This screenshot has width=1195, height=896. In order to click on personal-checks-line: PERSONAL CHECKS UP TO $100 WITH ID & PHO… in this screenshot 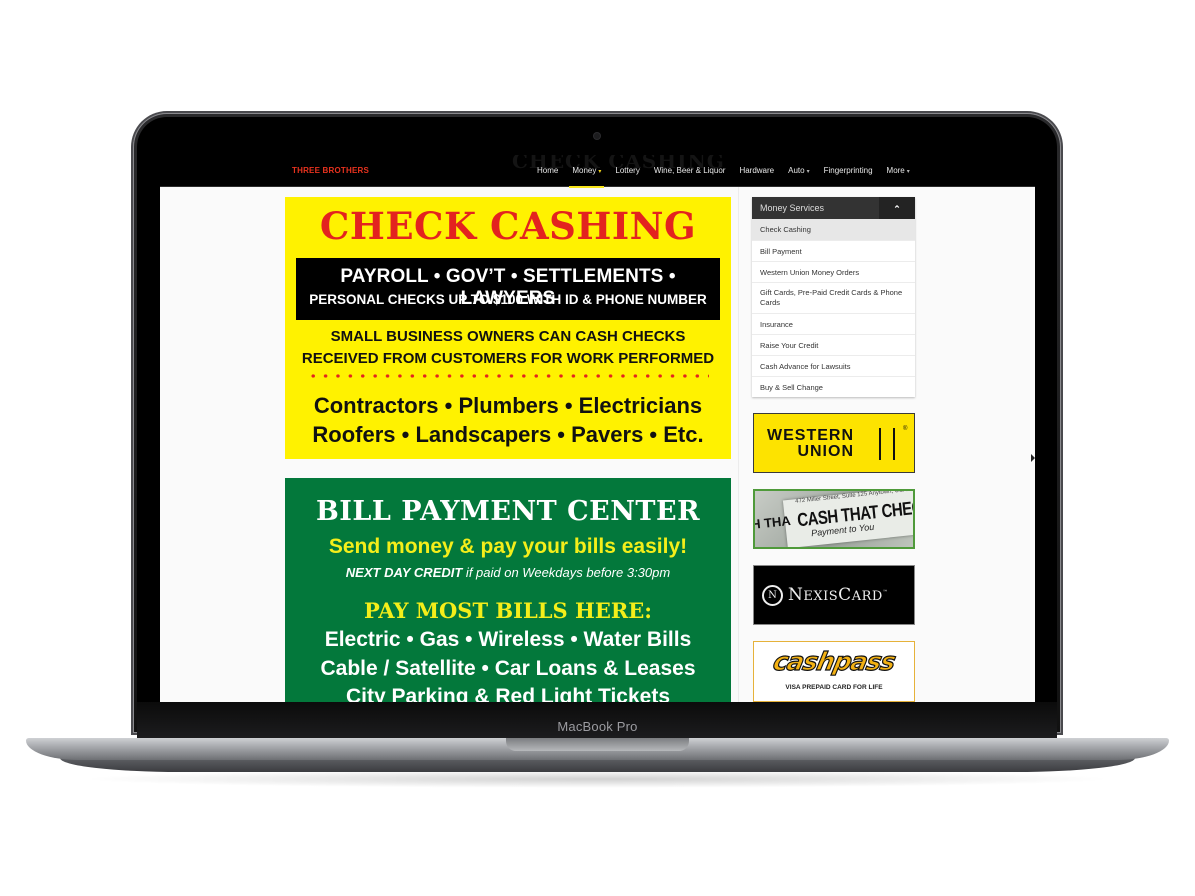, I will do `click(508, 299)`.